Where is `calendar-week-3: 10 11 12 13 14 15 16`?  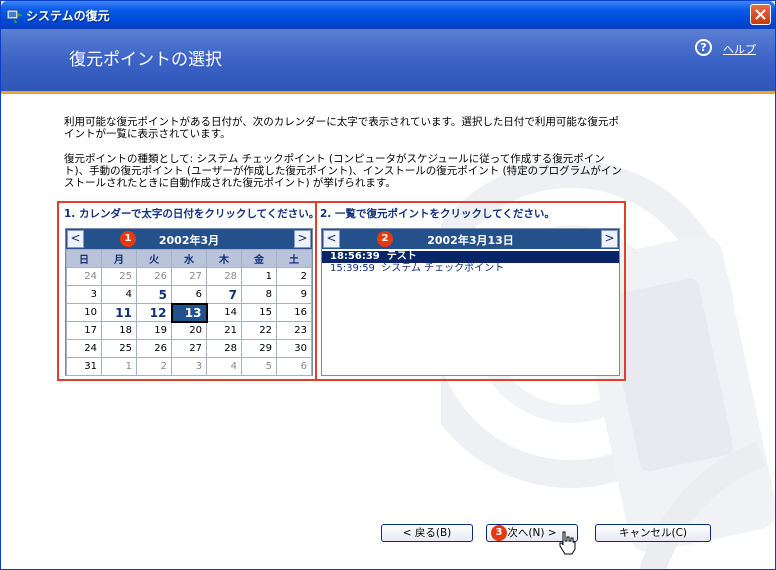 calendar-week-3: 10 11 12 13 14 15 16 is located at coordinates (189, 312).